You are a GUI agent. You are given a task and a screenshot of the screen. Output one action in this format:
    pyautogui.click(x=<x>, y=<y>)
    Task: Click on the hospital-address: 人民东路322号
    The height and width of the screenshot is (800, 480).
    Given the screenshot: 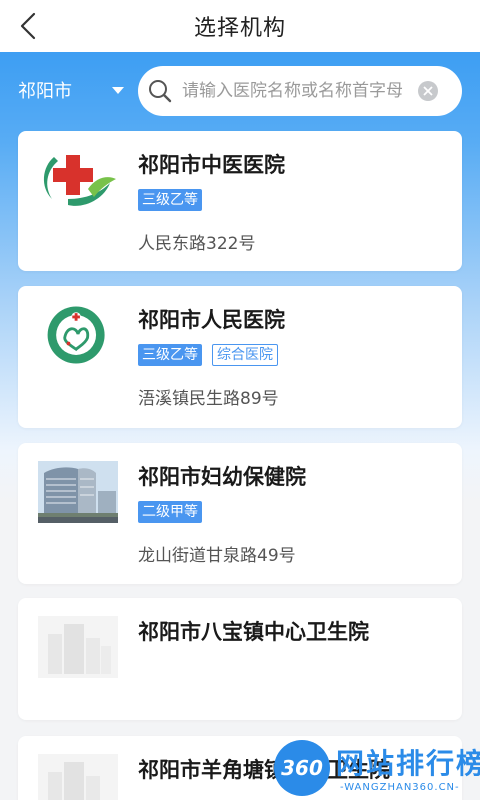 What is the action you would take?
    pyautogui.click(x=197, y=244)
    